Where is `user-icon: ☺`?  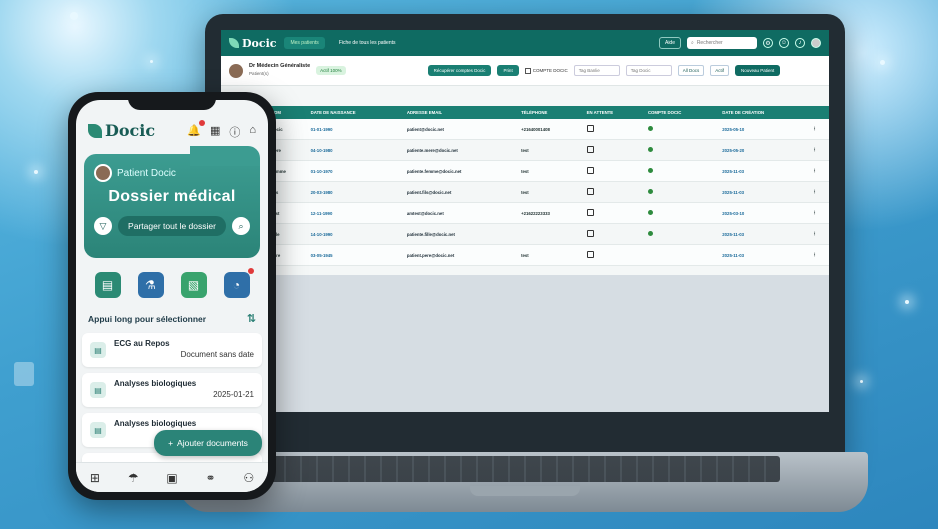 user-icon: ☺ is located at coordinates (784, 43).